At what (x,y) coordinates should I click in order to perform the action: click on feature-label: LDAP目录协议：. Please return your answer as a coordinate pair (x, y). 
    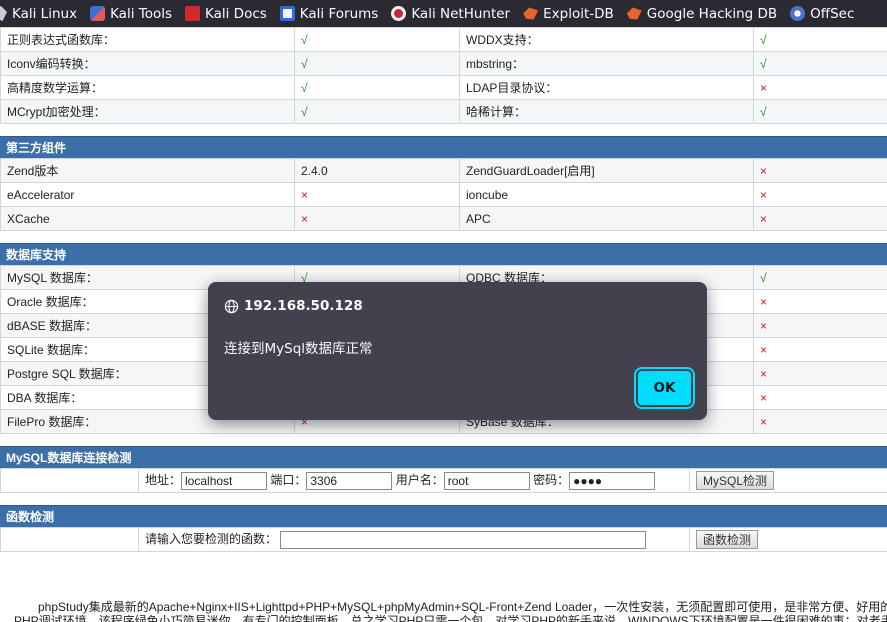
    Looking at the image, I should click on (606, 87).